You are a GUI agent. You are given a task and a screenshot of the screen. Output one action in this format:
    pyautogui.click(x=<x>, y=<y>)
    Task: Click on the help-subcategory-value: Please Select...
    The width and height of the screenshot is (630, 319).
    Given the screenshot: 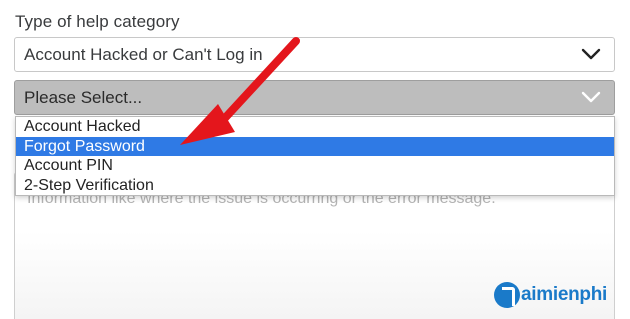 What is the action you would take?
    pyautogui.click(x=83, y=97)
    